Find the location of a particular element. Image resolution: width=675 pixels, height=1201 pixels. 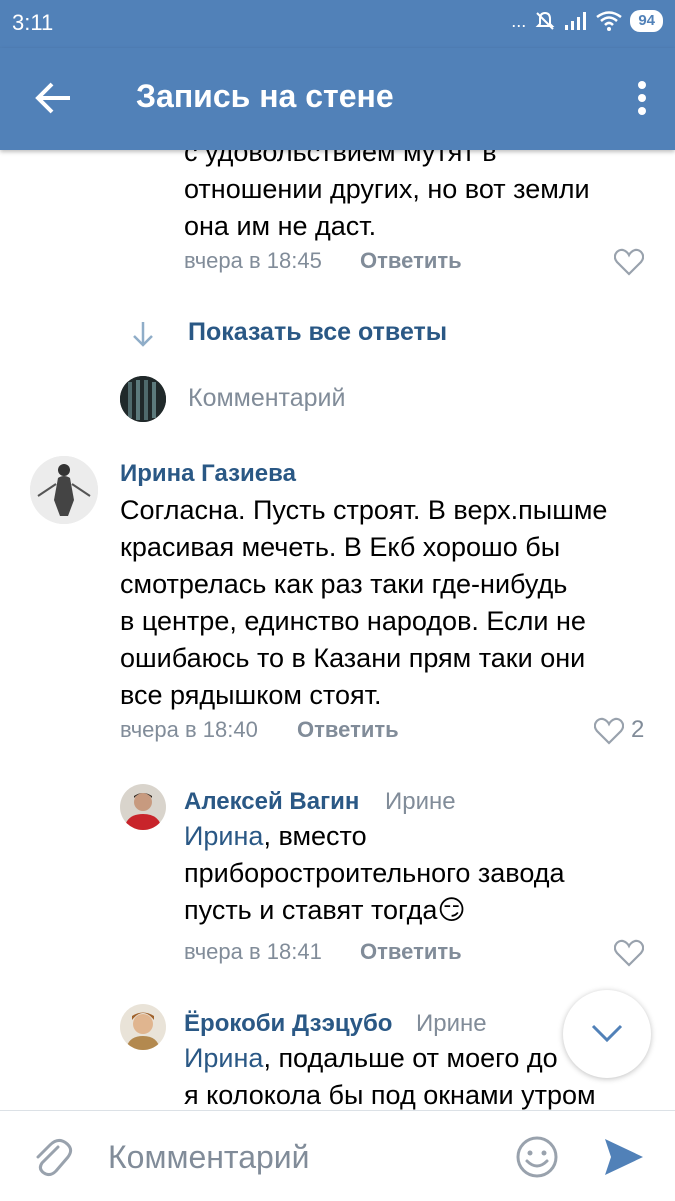

inline-comment-input: Комментарий is located at coordinates (266, 398).